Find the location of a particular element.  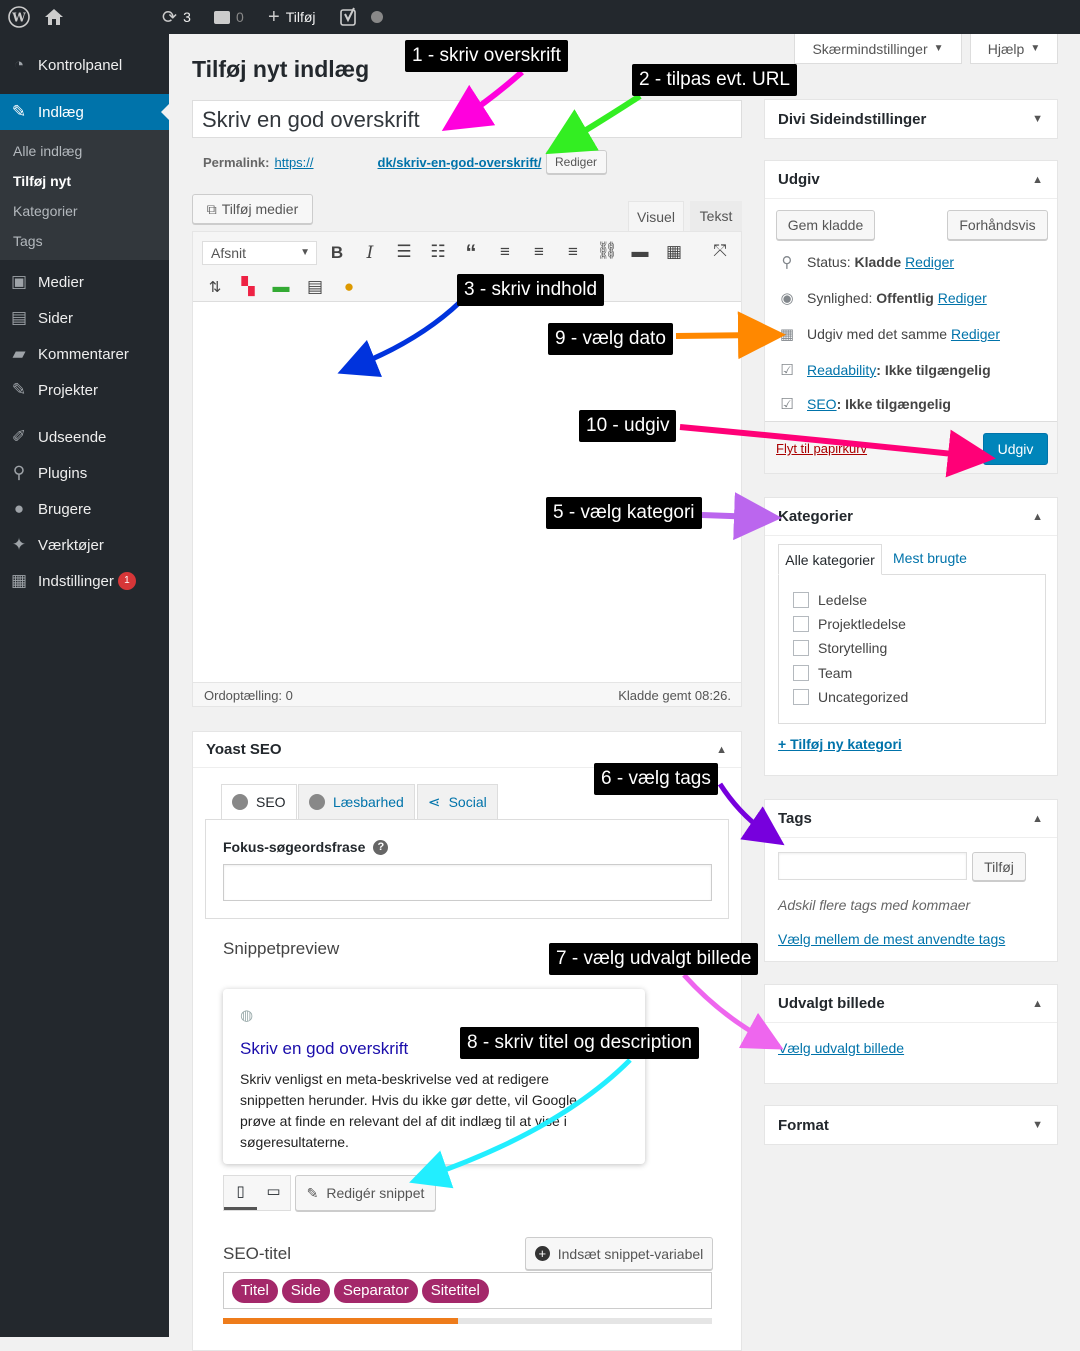

edit-permalink-button: Rediger is located at coordinates (576, 162).